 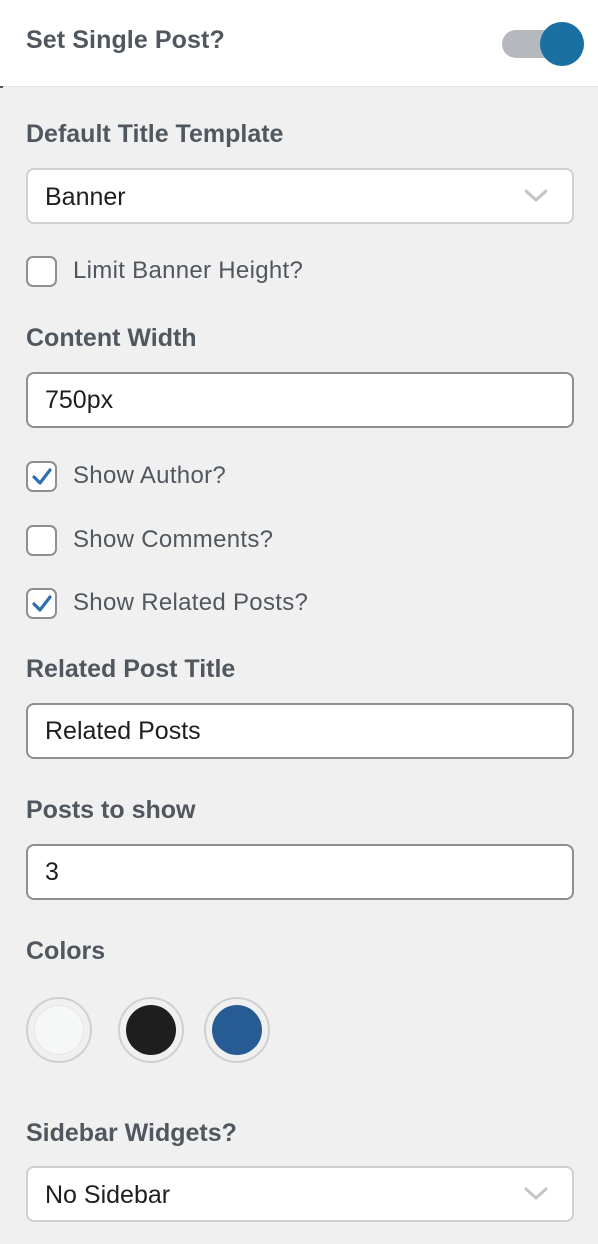 I want to click on sidebar-widgets-select: No Sidebar, so click(x=300, y=1194).